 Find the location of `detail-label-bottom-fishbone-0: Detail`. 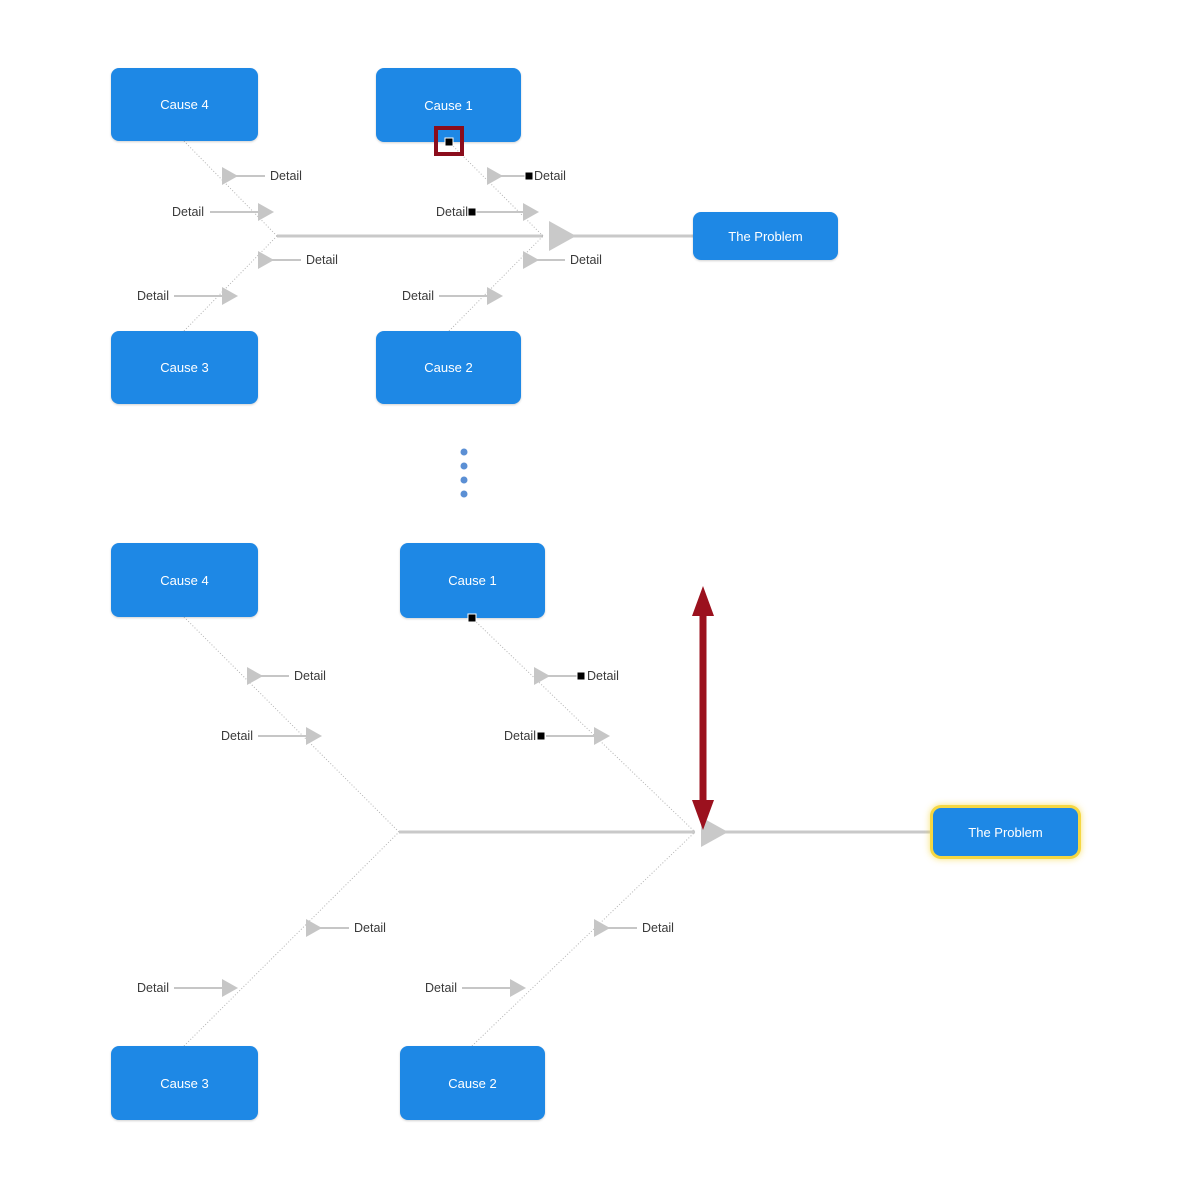

detail-label-bottom-fishbone-0: Detail is located at coordinates (310, 676).